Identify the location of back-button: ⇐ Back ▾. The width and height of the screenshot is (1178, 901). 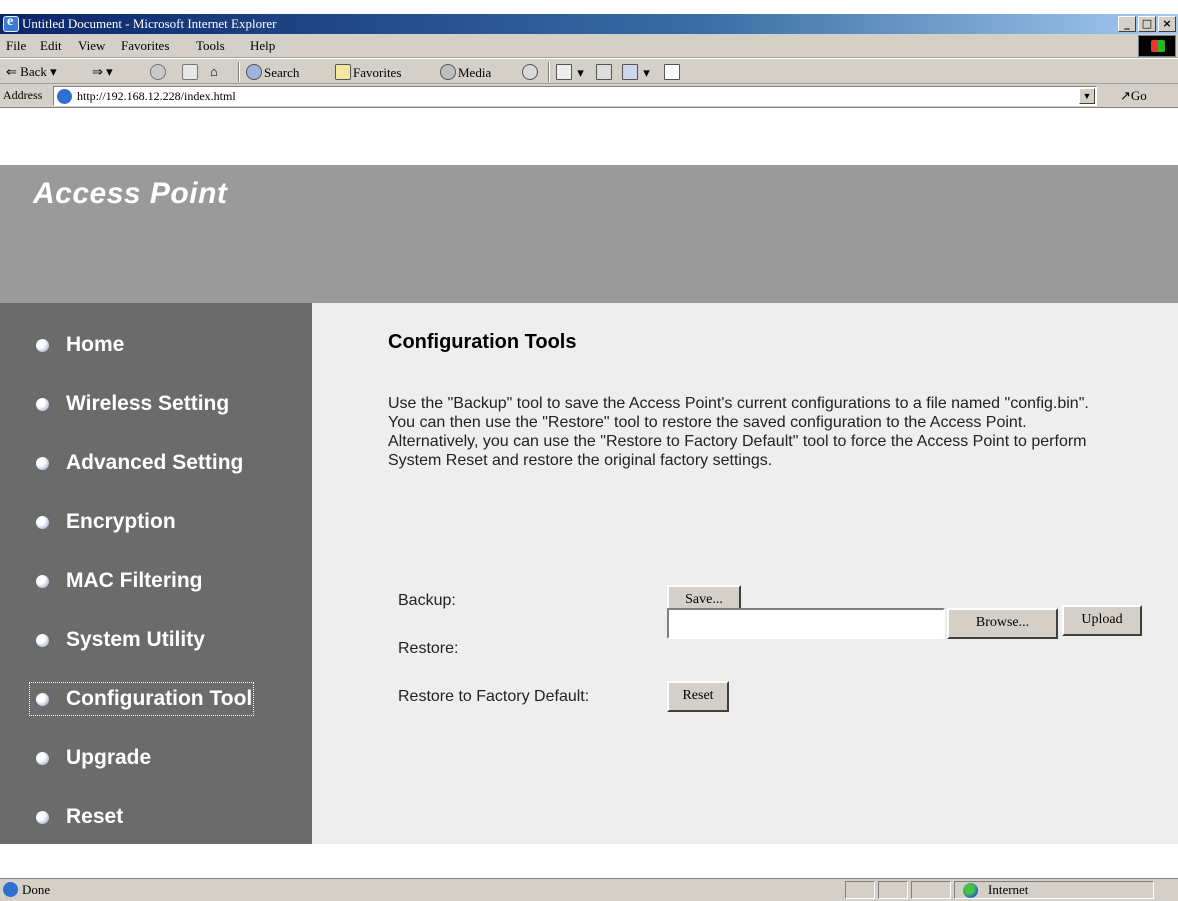
(31, 72).